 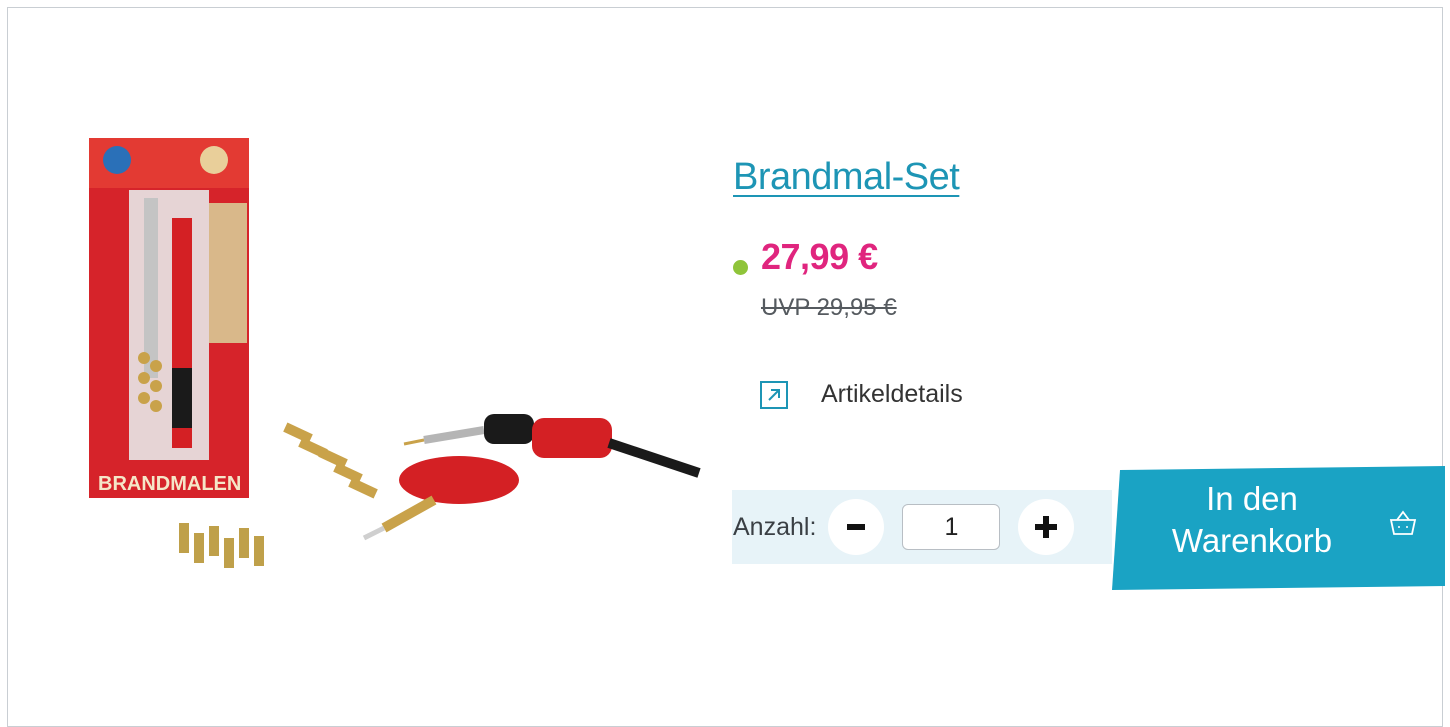 I want to click on quantity-stepper: Anzahl:, so click(x=922, y=527).